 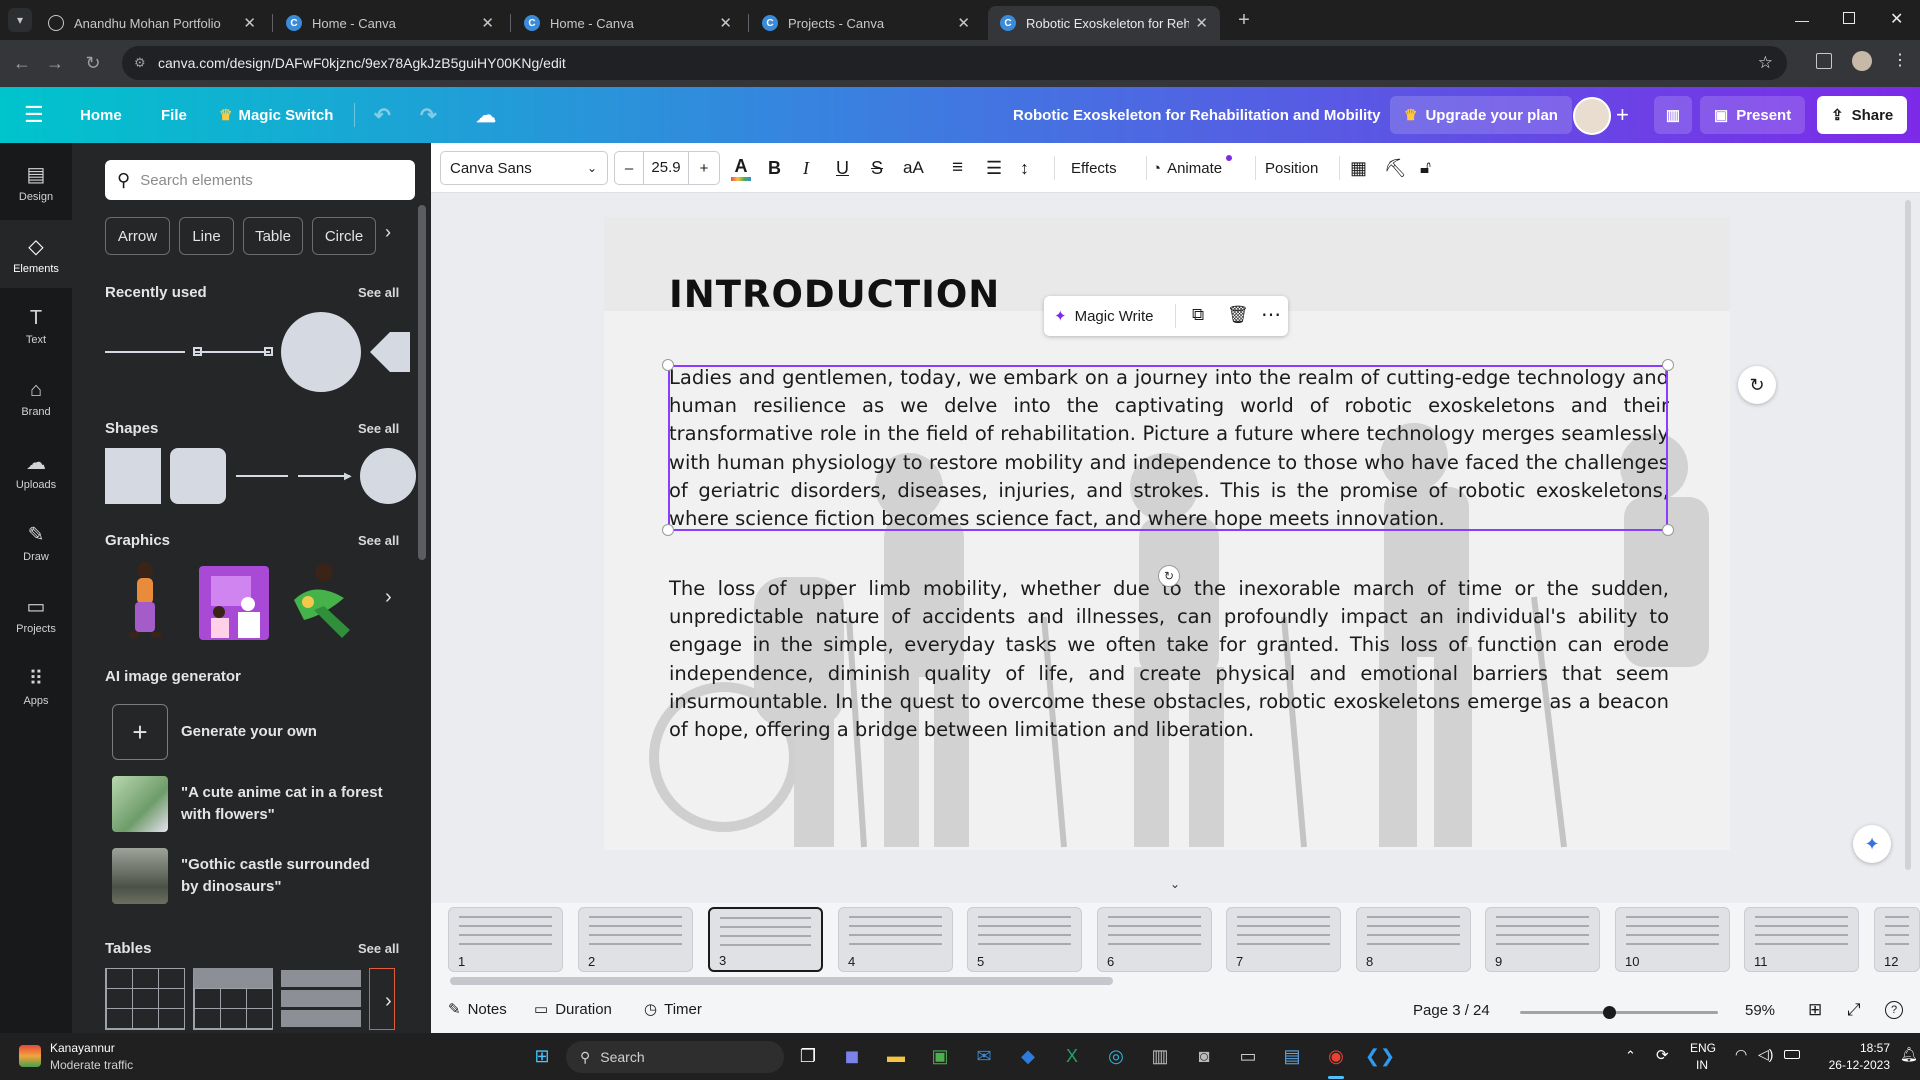 What do you see at coordinates (1765, 63) in the screenshot?
I see `bookmark-star-icon: ☆` at bounding box center [1765, 63].